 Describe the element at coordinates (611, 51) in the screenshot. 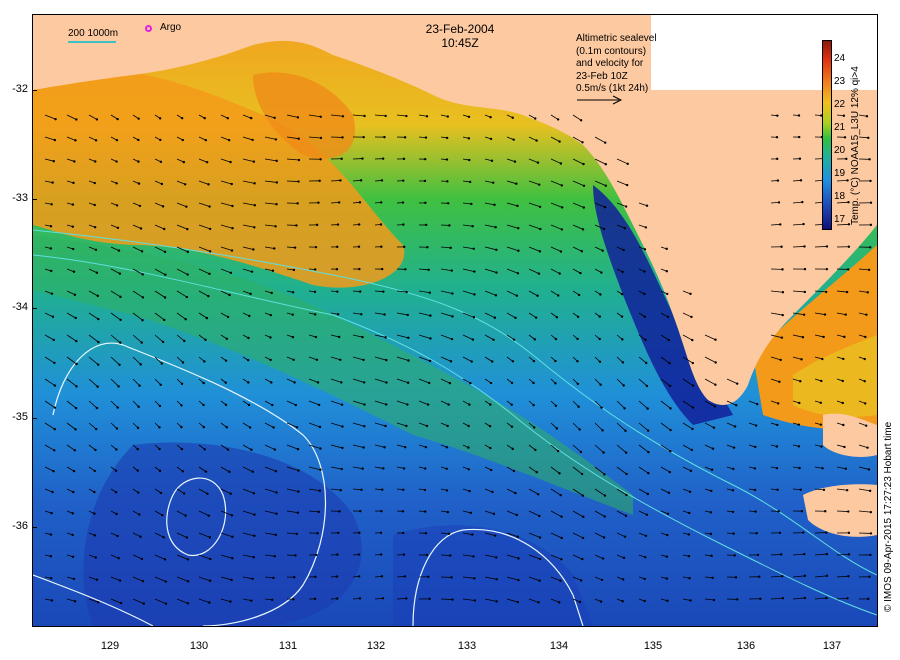

I see `altimetry-note-line: (0.1m contours)` at that location.